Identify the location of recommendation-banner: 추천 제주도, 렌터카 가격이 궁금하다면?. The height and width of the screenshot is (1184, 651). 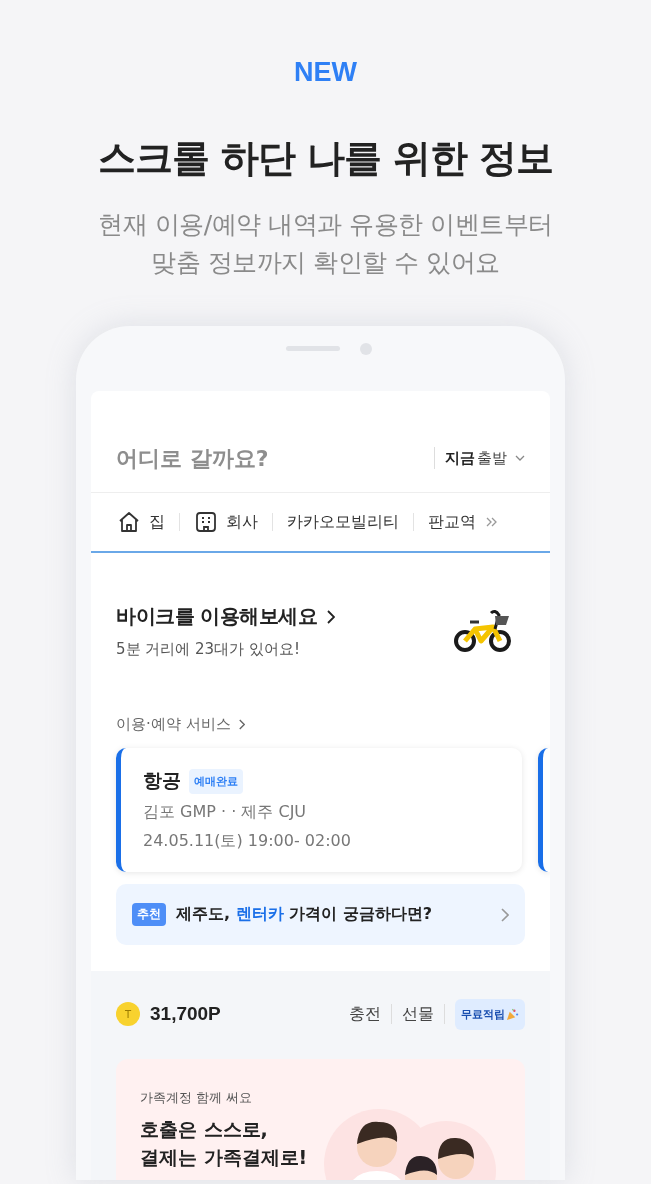
(320, 914).